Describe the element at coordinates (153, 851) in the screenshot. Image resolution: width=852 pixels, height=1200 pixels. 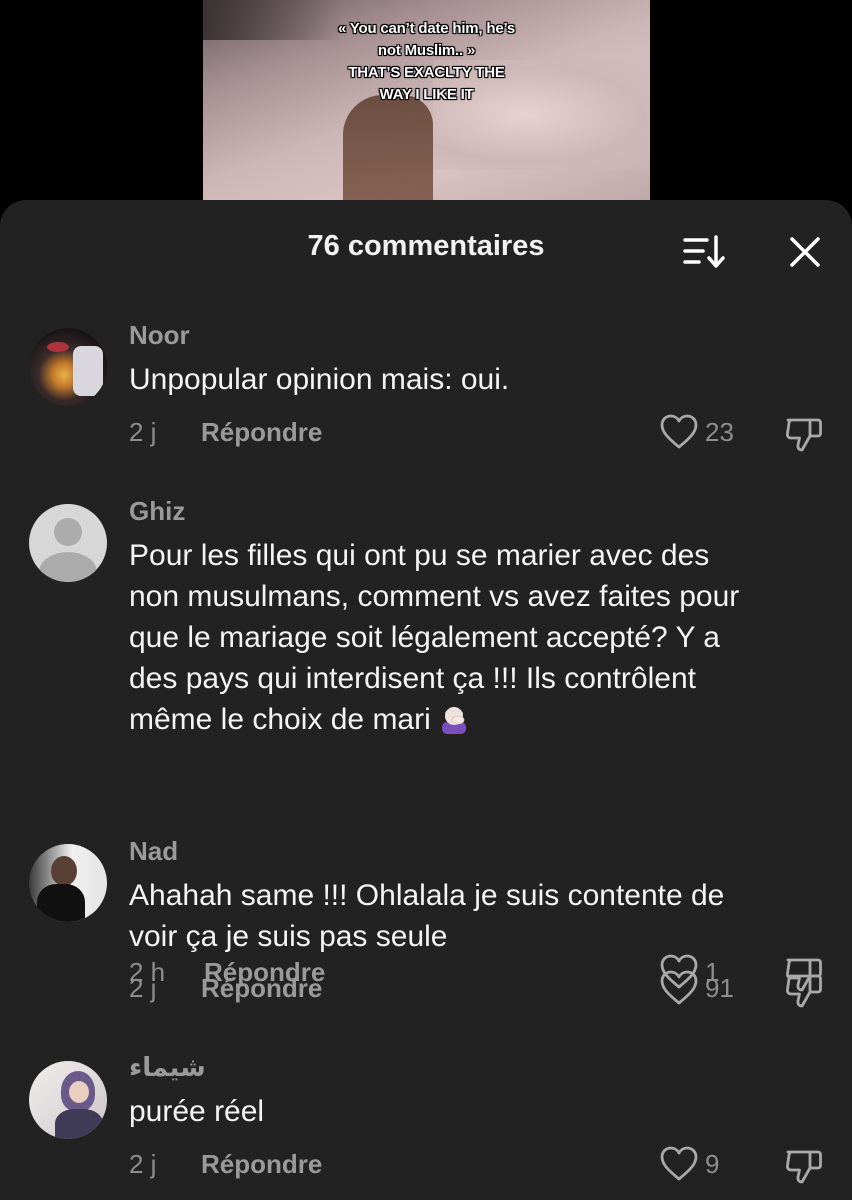
I see `comment-username: Nad` at that location.